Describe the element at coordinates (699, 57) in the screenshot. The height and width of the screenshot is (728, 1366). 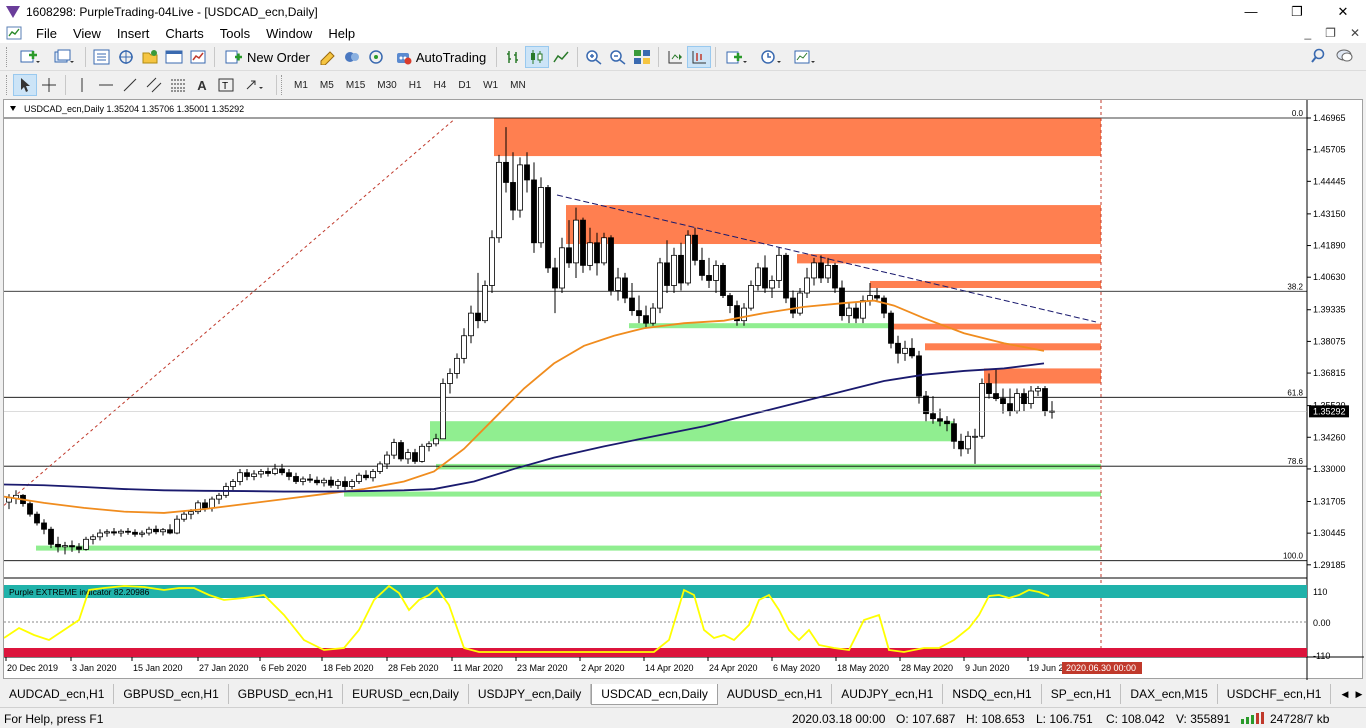
I see `auto-scroll-icon` at that location.